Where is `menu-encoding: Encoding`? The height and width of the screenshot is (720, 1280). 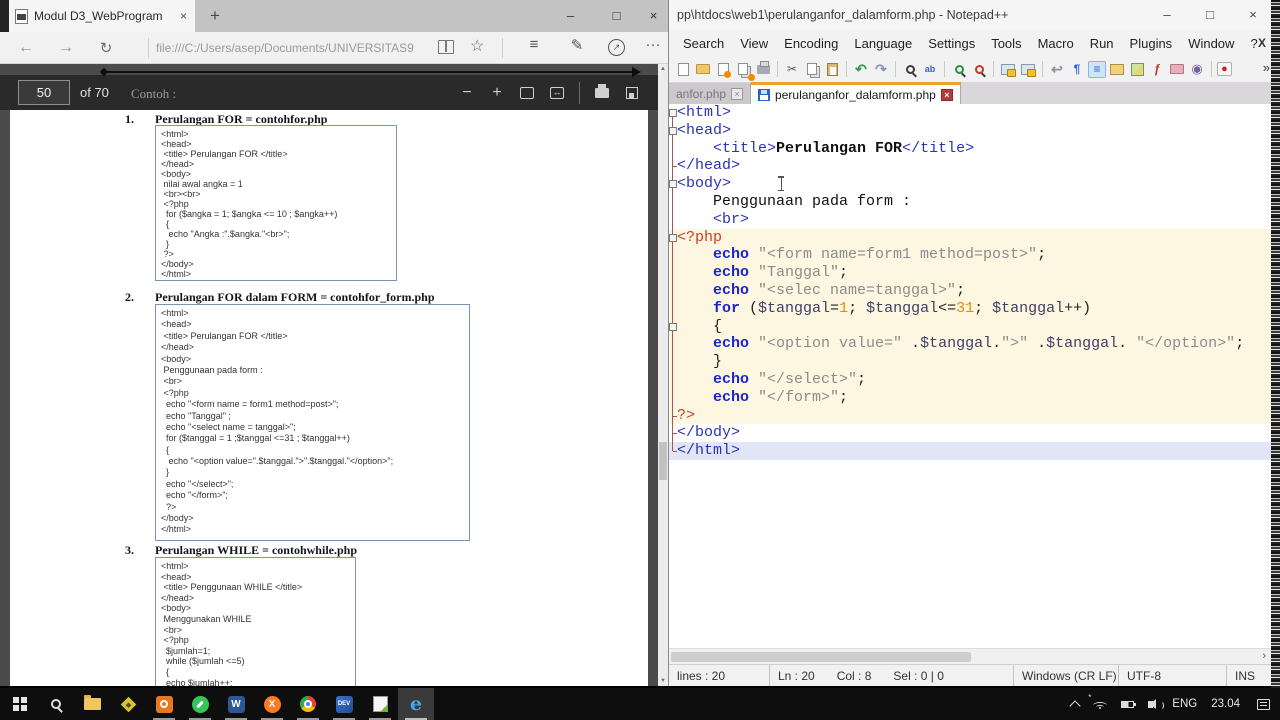 menu-encoding: Encoding is located at coordinates (811, 43).